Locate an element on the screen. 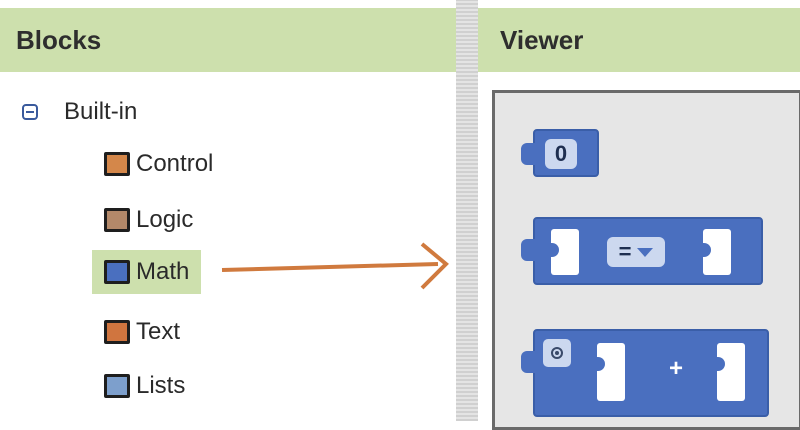  dropdown-arrow-icon is located at coordinates (645, 252).